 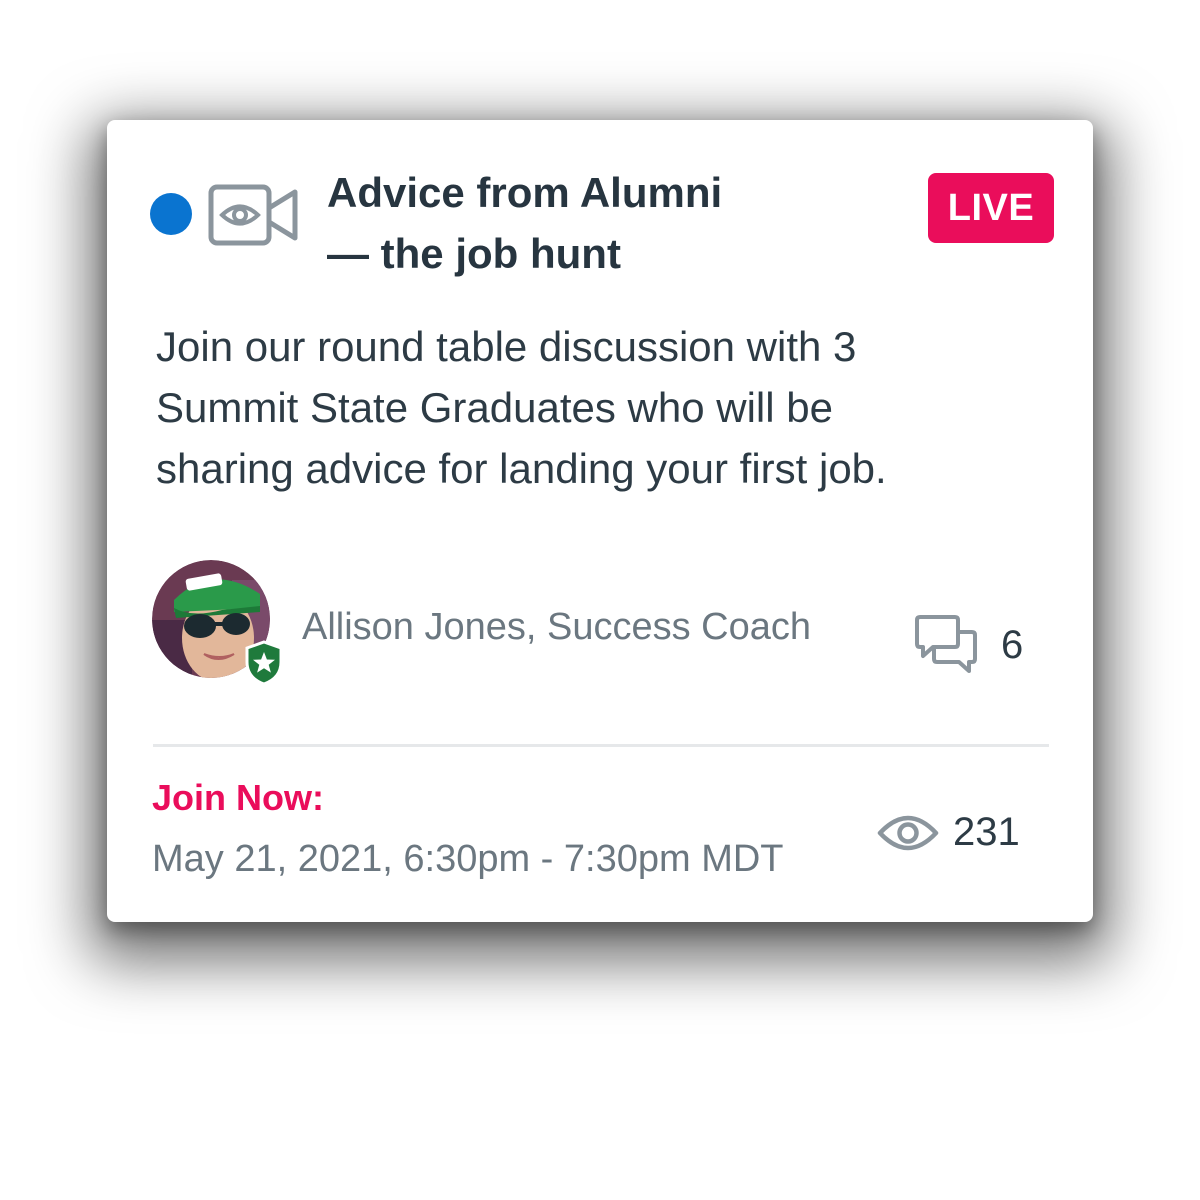 I want to click on comments-count-value: 6, so click(x=1012, y=644).